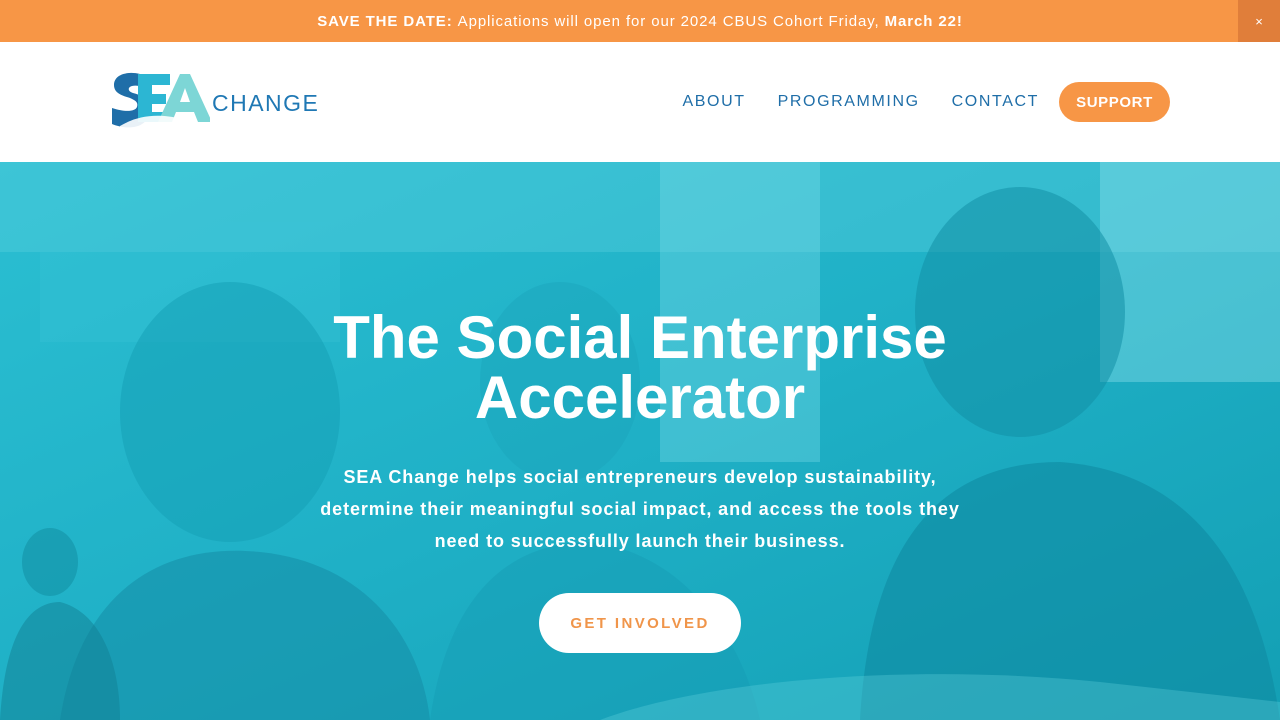 This screenshot has width=1280, height=720. I want to click on hero-title-line-2: Accelerator, so click(640, 397).